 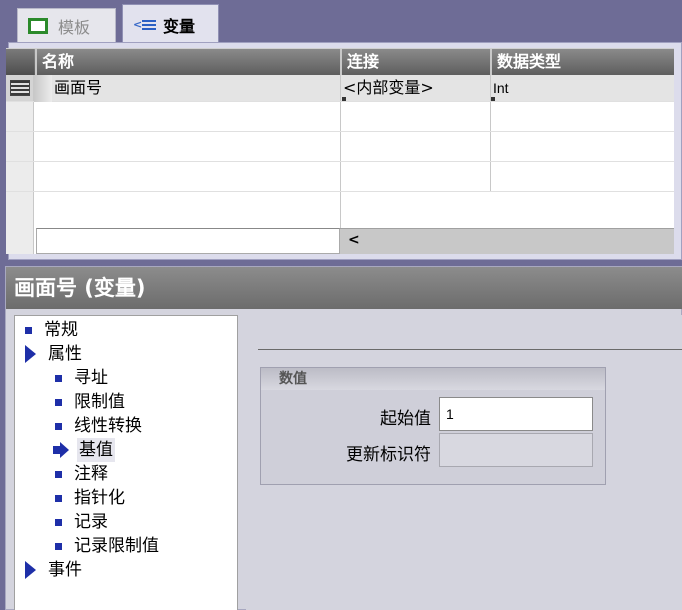 I want to click on scroll-left-icon: <, so click(x=354, y=240).